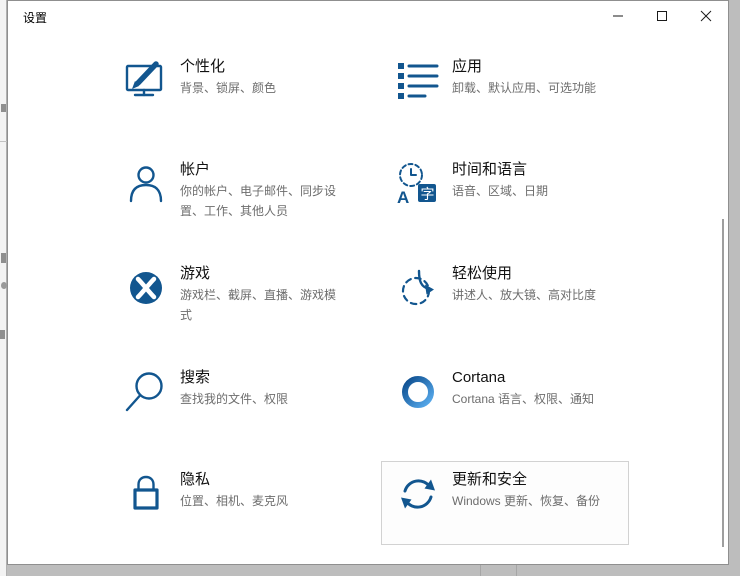  I want to click on tile-title: 轻松使用, so click(482, 273).